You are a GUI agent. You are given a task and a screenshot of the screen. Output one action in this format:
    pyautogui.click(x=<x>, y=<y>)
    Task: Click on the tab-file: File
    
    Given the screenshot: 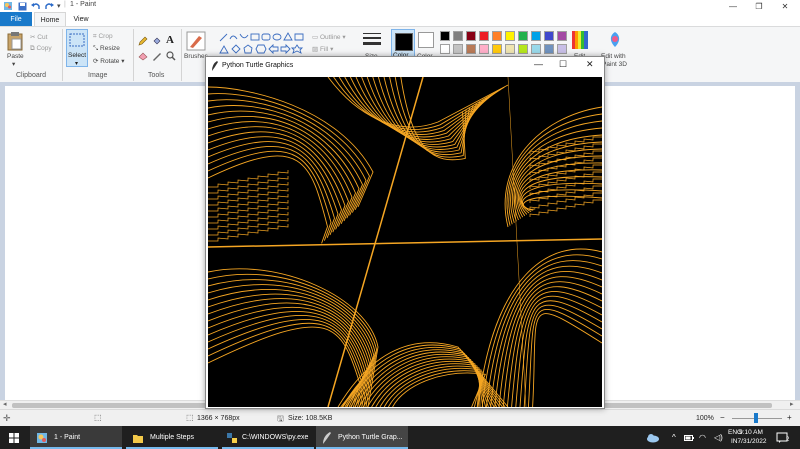 What is the action you would take?
    pyautogui.click(x=16, y=19)
    